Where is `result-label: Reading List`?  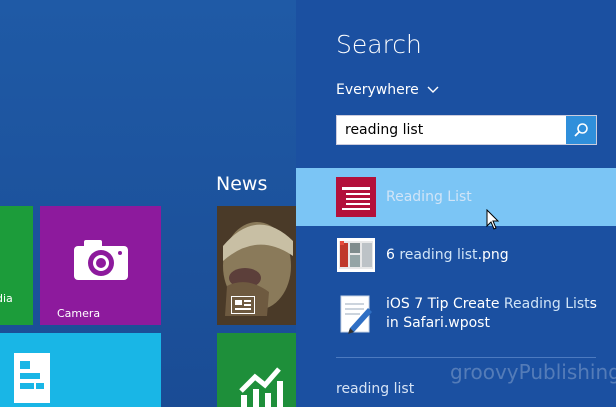
result-label: Reading List is located at coordinates (429, 196).